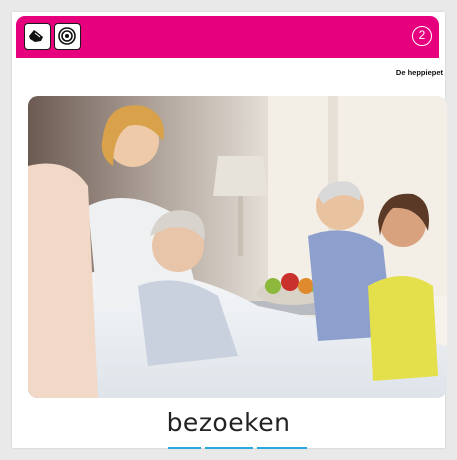 The image size is (457, 460). I want to click on page-number-badge: 2, so click(422, 36).